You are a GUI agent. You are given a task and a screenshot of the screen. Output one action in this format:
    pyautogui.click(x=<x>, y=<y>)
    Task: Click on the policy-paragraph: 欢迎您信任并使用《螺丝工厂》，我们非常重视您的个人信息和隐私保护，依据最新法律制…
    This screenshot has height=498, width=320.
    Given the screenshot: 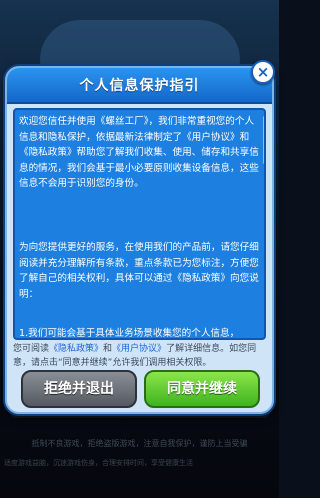 What is the action you would take?
    pyautogui.click(x=139, y=152)
    